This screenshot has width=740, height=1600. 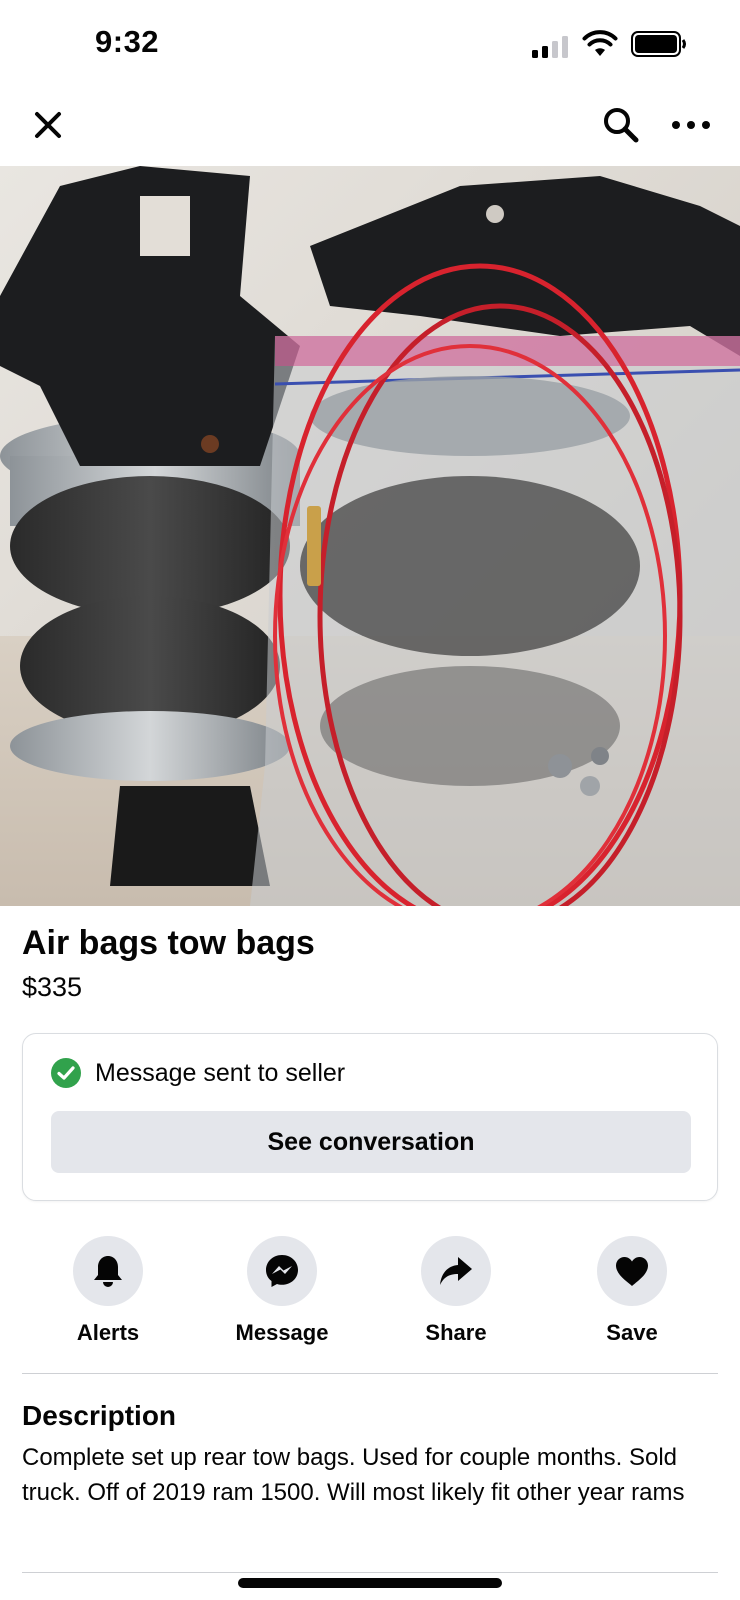 I want to click on home-indicator, so click(x=370, y=1583).